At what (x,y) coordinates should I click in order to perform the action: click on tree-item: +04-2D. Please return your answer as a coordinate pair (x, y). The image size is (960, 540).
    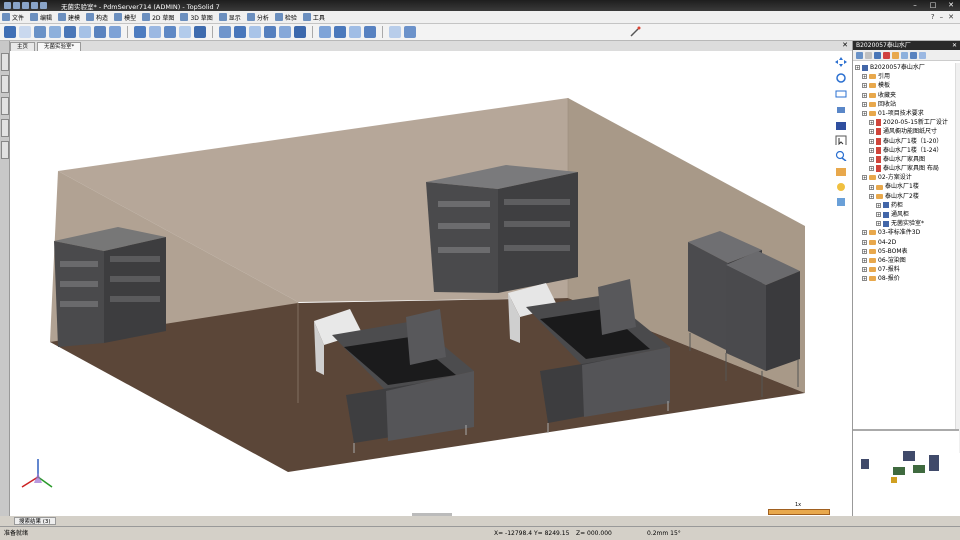
    Looking at the image, I should click on (905, 242).